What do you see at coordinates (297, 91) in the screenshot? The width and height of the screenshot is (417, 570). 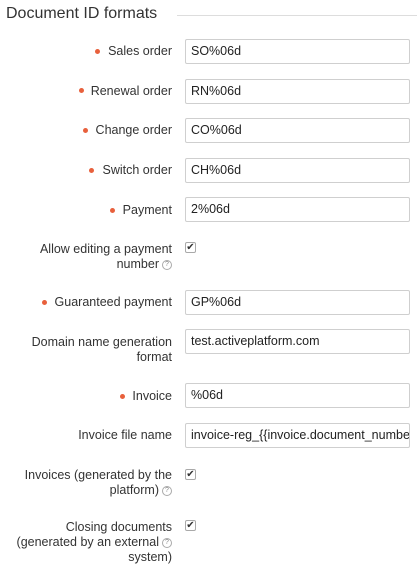 I see `renewal-order-input: RN%06d` at bounding box center [297, 91].